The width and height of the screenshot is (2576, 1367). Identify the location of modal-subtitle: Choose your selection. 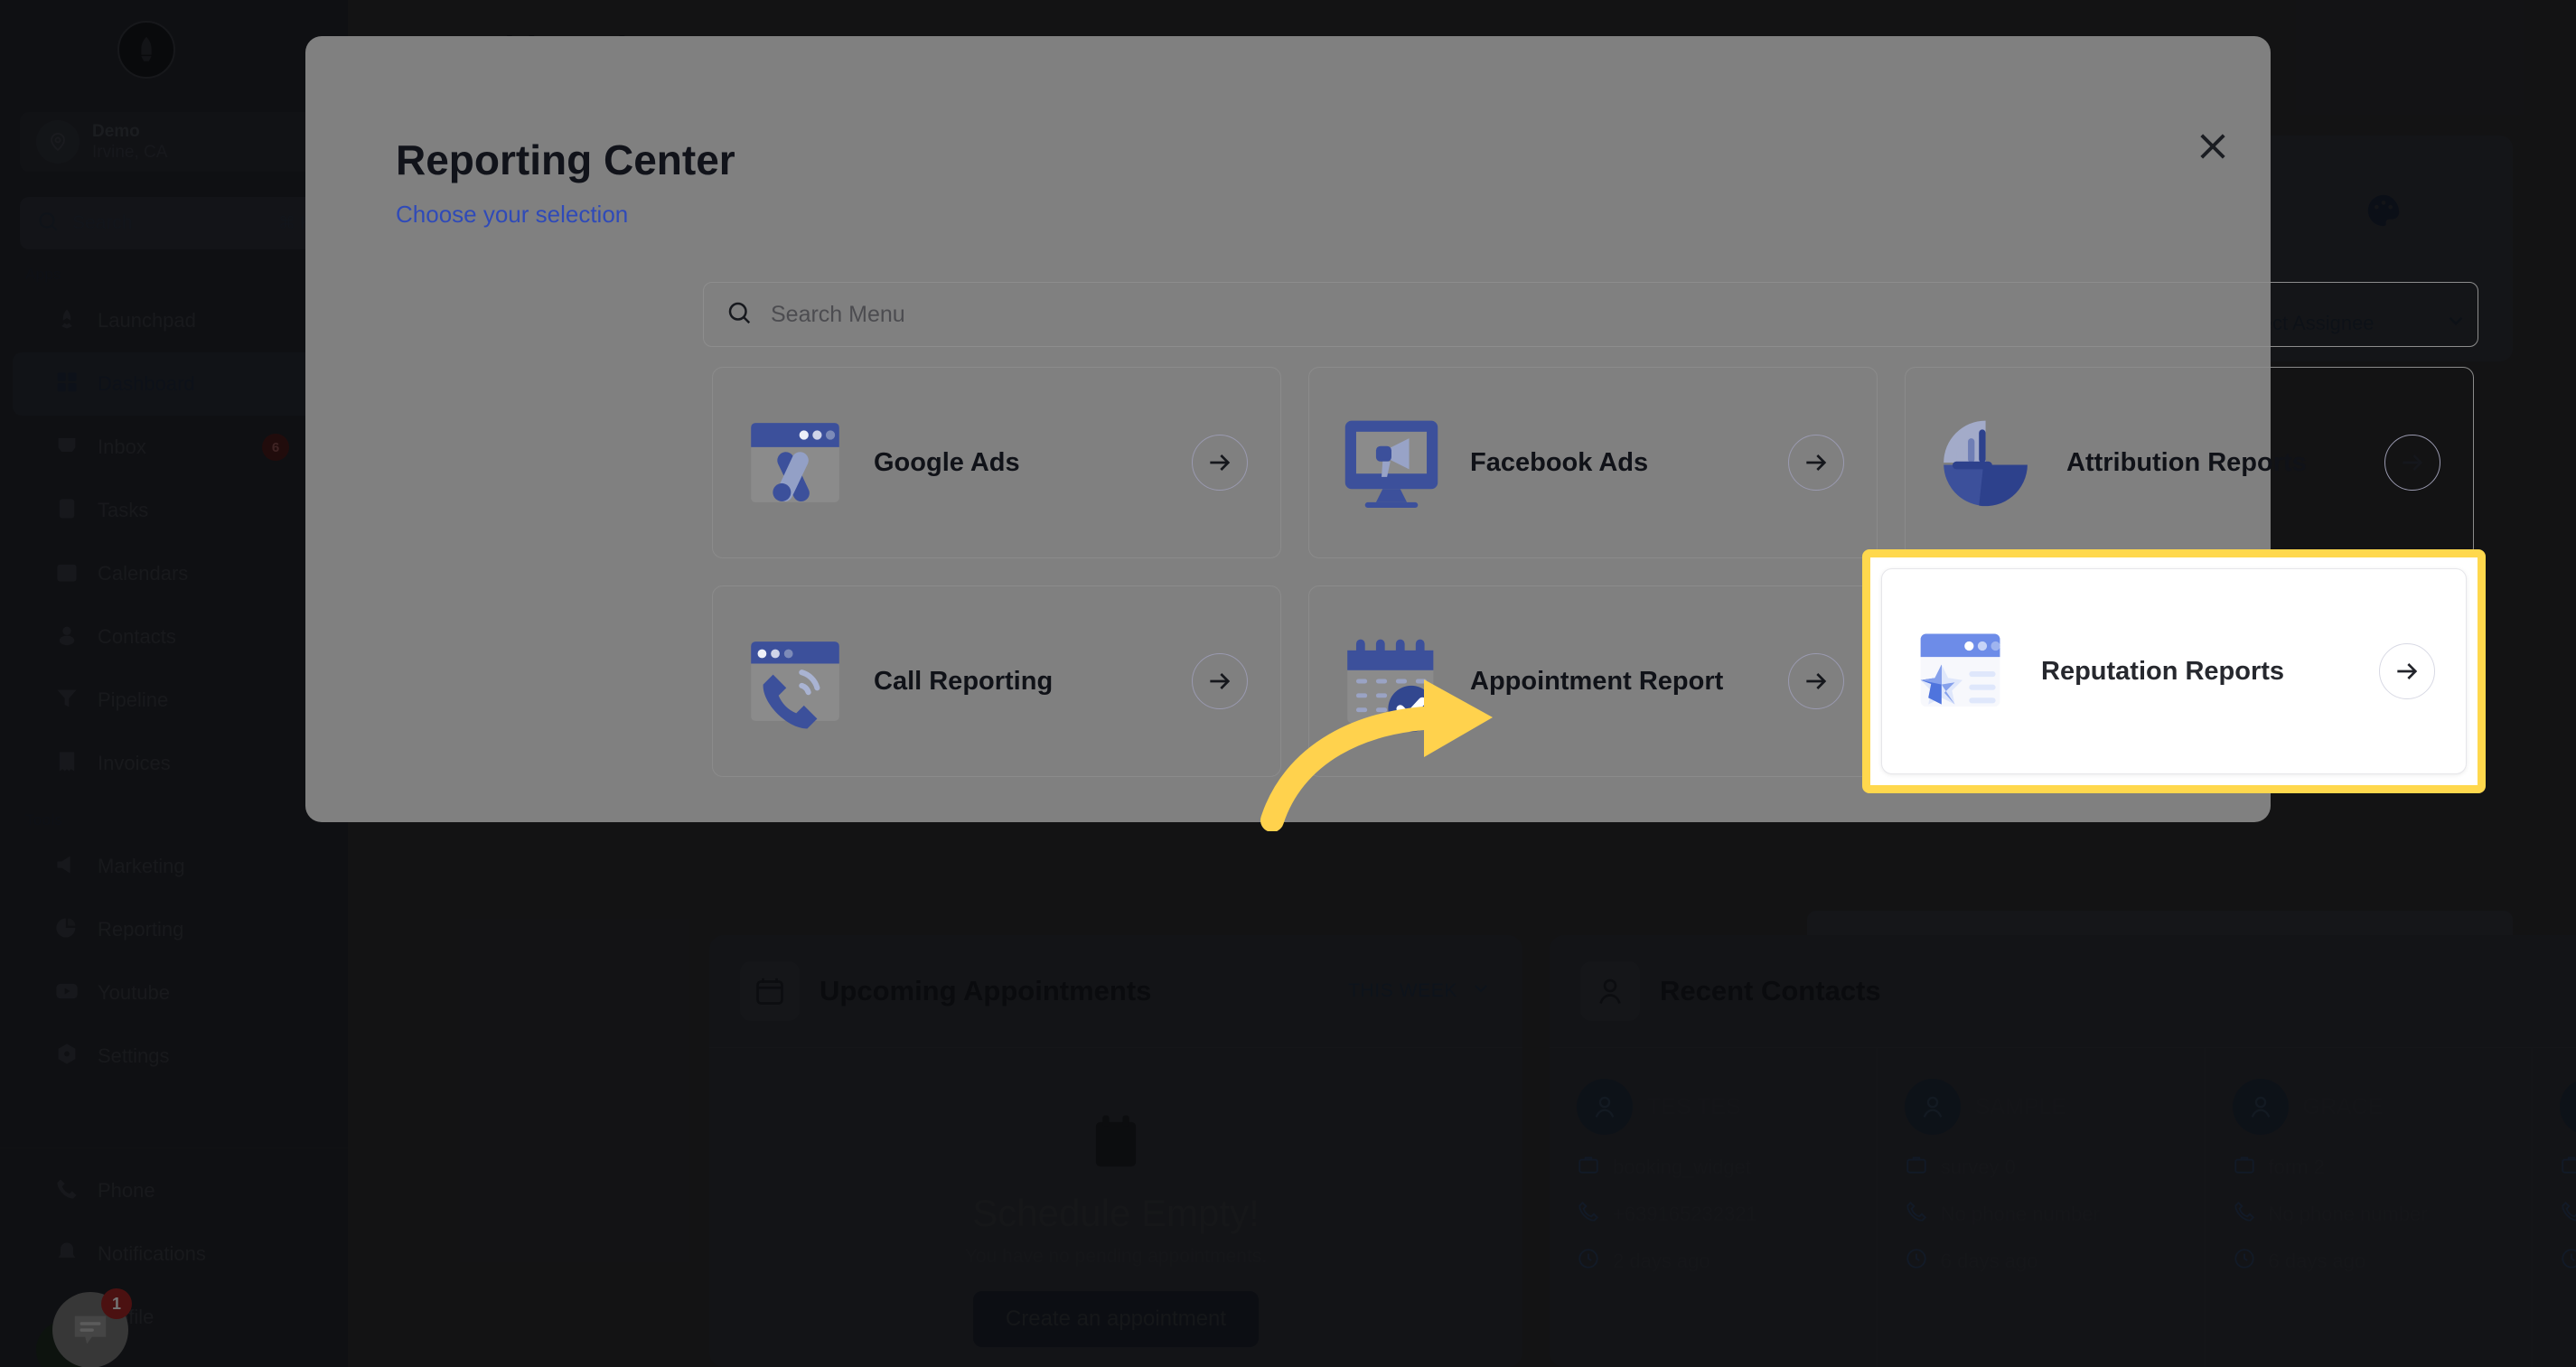
(512, 214).